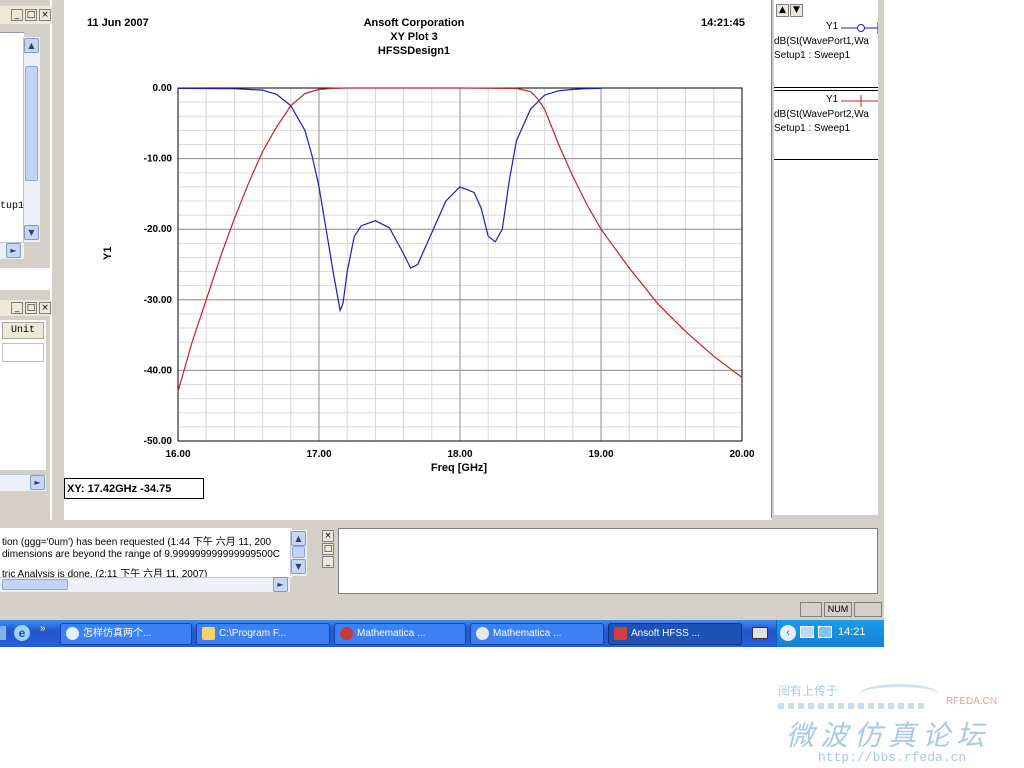 The image size is (1024, 768). I want to click on x-axis-label: Freq [GHz], so click(459, 468).